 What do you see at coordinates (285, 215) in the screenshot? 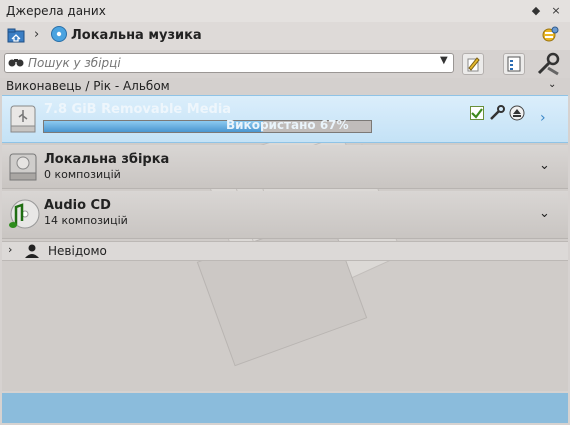
I see `collection-item-audio-cd: Audio CD 14 композицій ⌄` at bounding box center [285, 215].